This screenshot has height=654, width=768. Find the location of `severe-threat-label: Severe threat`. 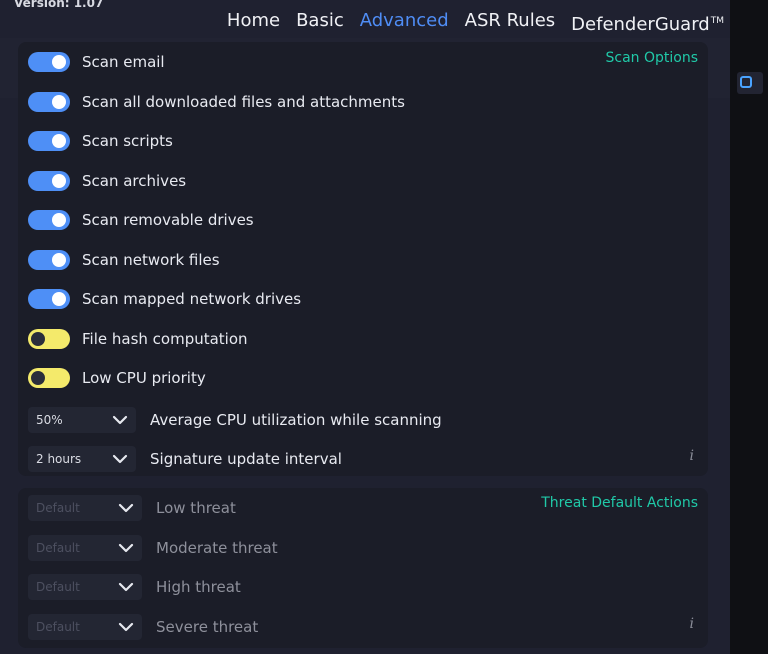

severe-threat-label: Severe threat is located at coordinates (207, 627).